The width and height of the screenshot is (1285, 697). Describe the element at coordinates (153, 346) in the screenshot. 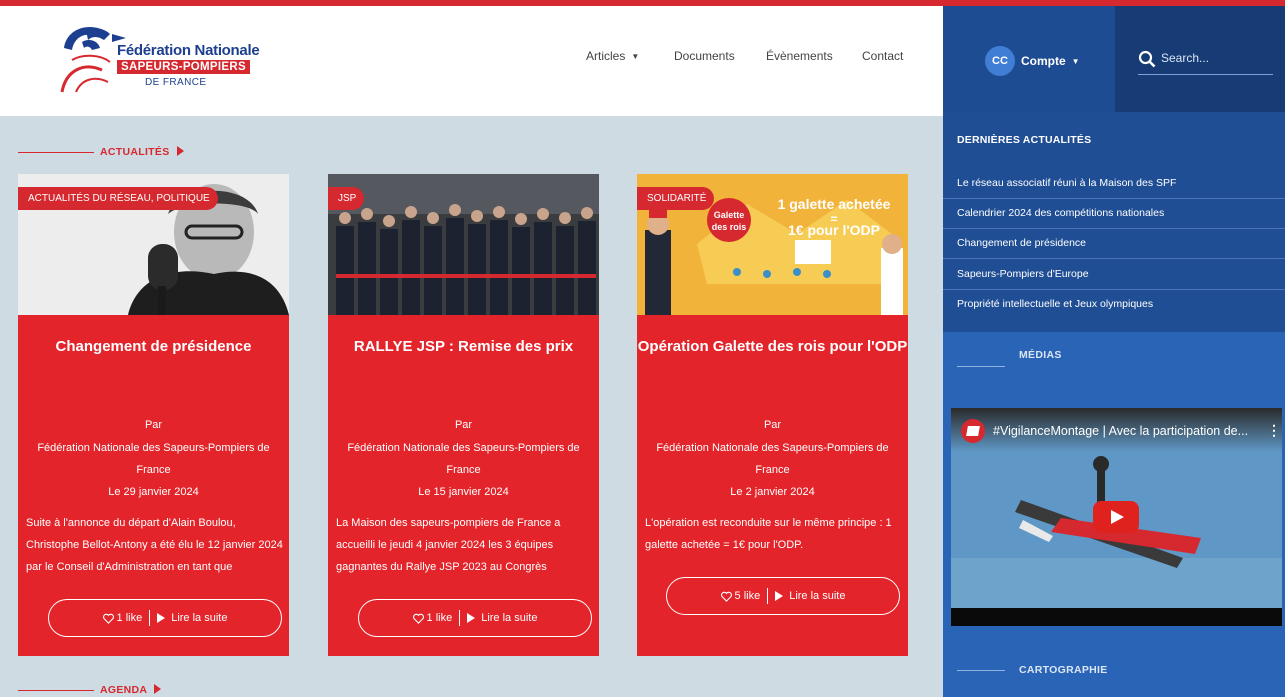

I see `article-title: Changement de présidence` at that location.